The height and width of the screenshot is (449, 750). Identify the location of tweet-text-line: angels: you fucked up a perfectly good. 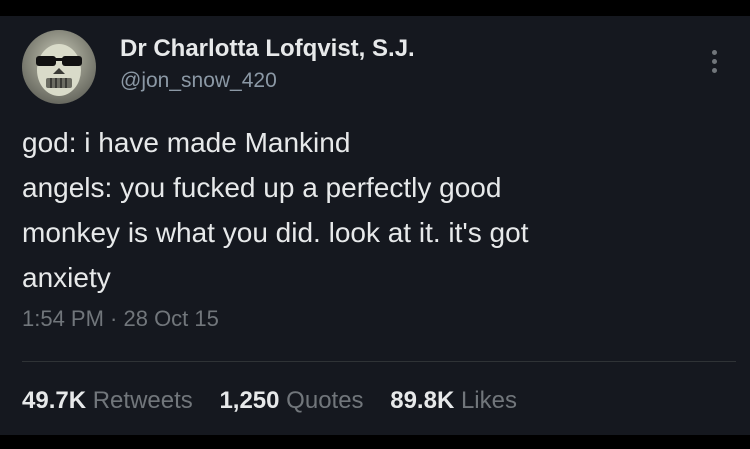
(262, 187).